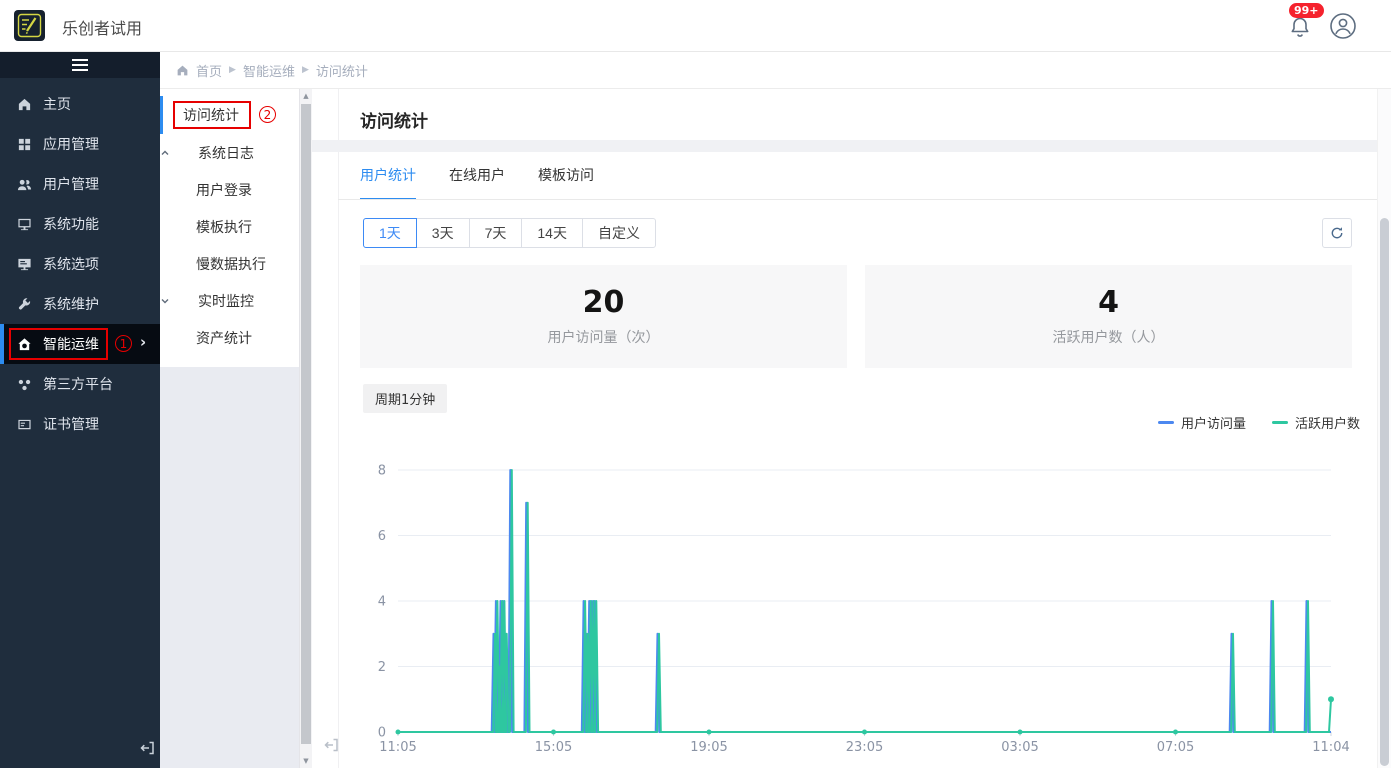  Describe the element at coordinates (165, 152) in the screenshot. I see `chevron-up-icon` at that location.